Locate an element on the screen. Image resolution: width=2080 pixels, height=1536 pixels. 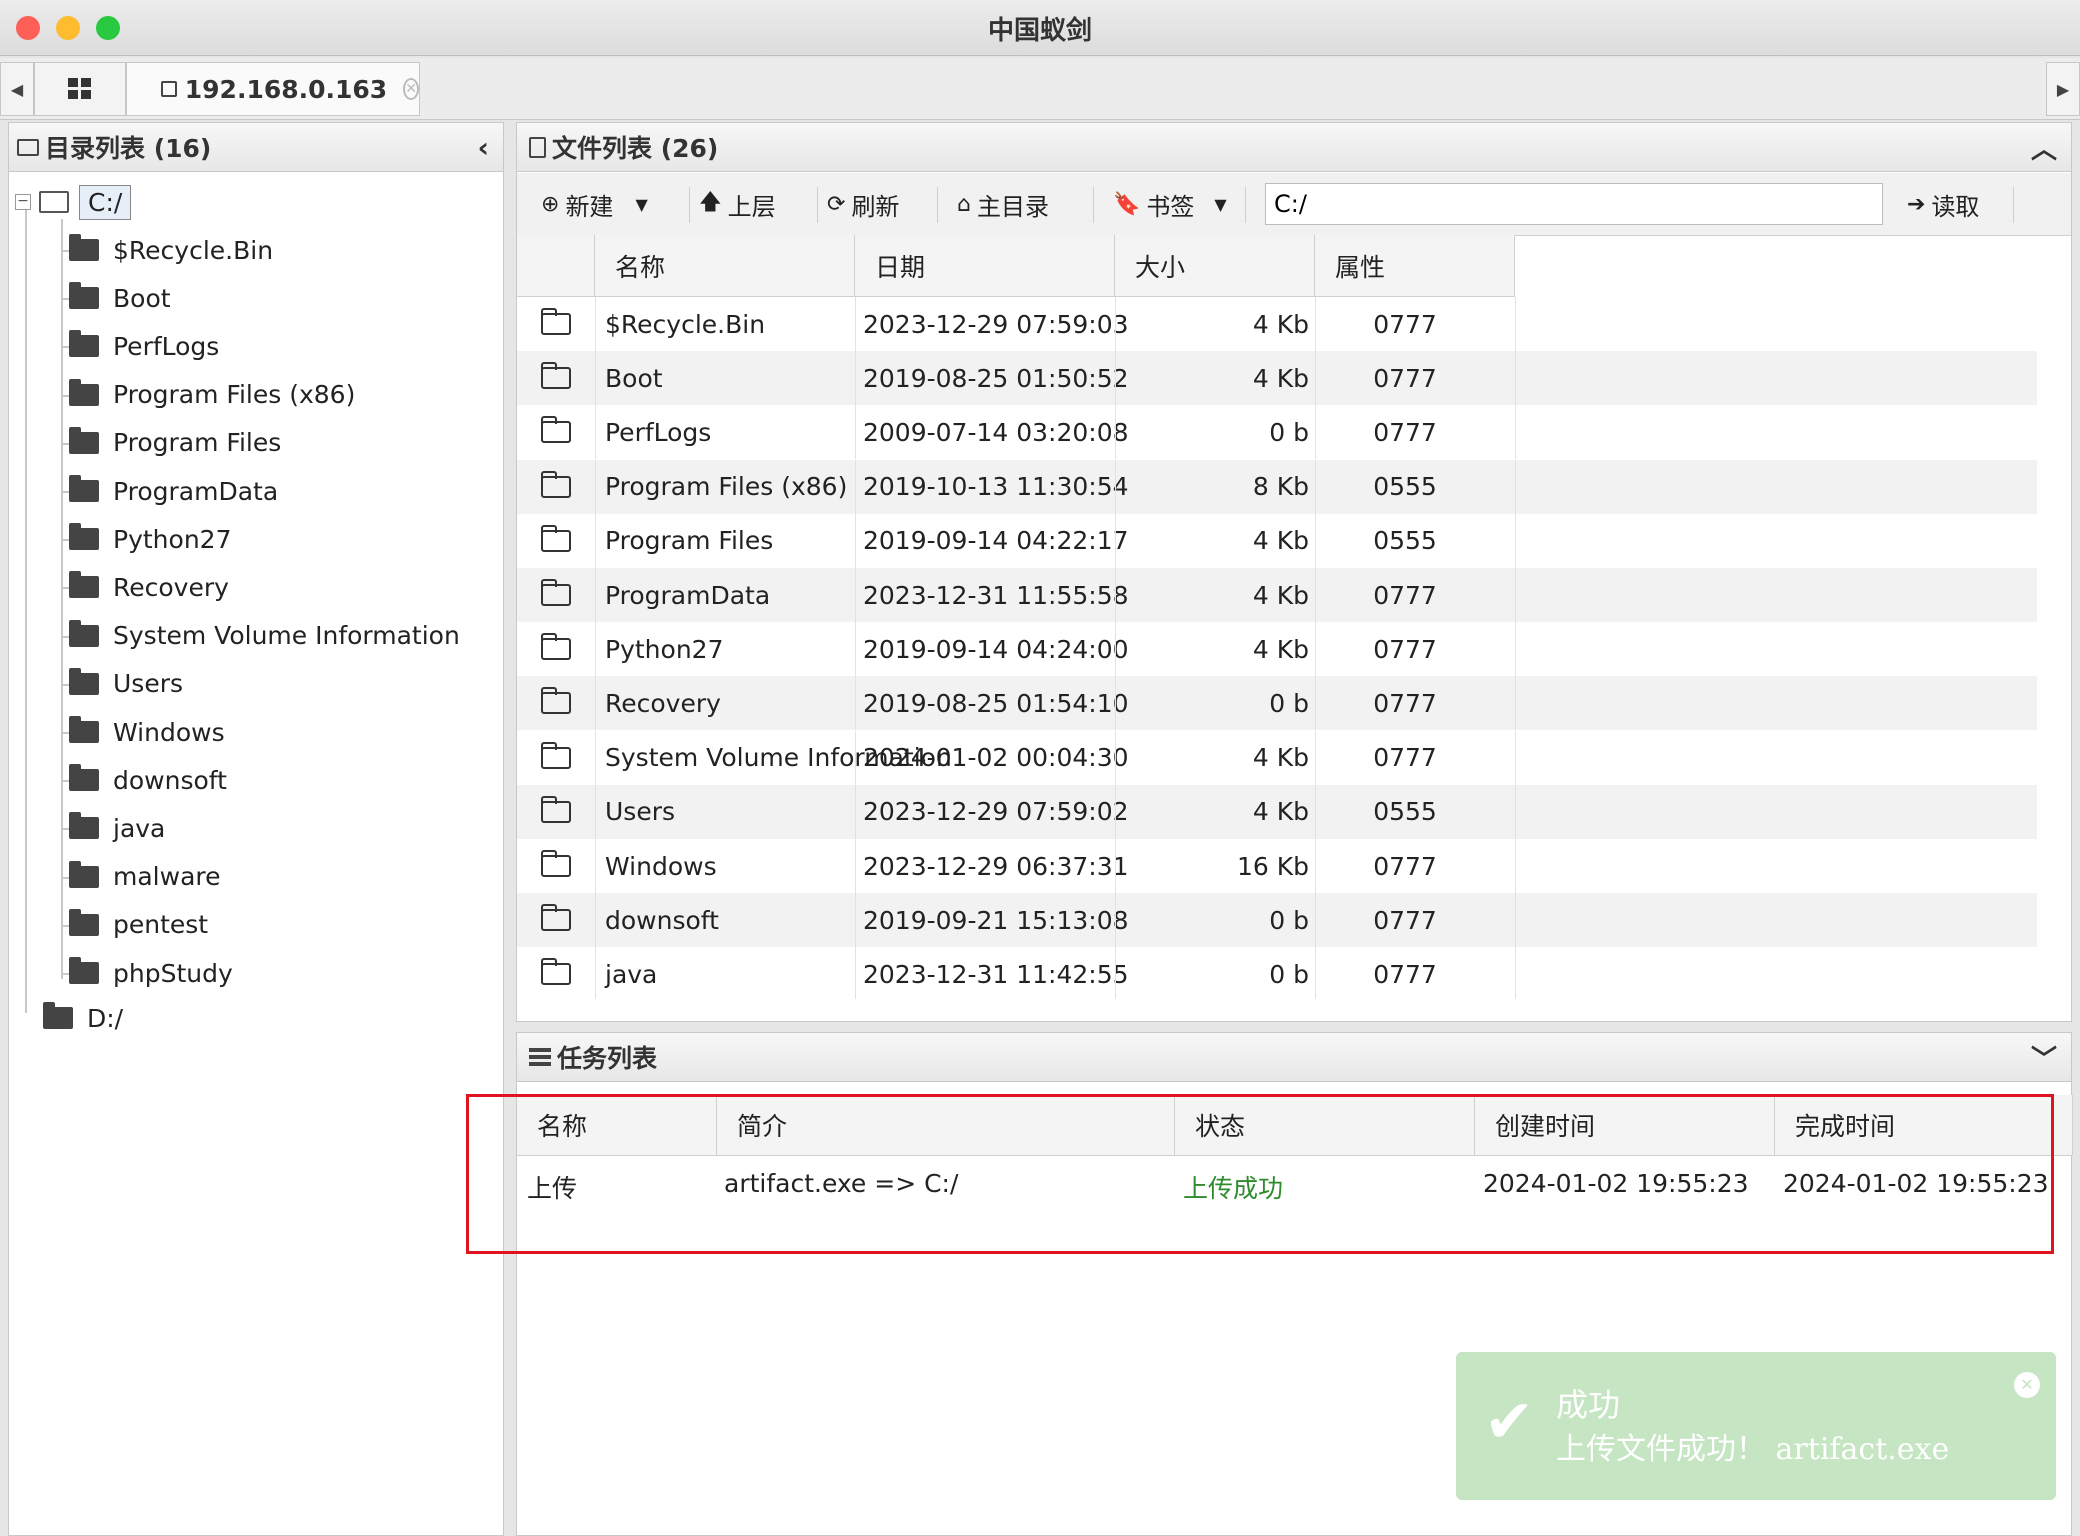
bookmark-button: 🔖 书签 ▼ is located at coordinates (1170, 204).